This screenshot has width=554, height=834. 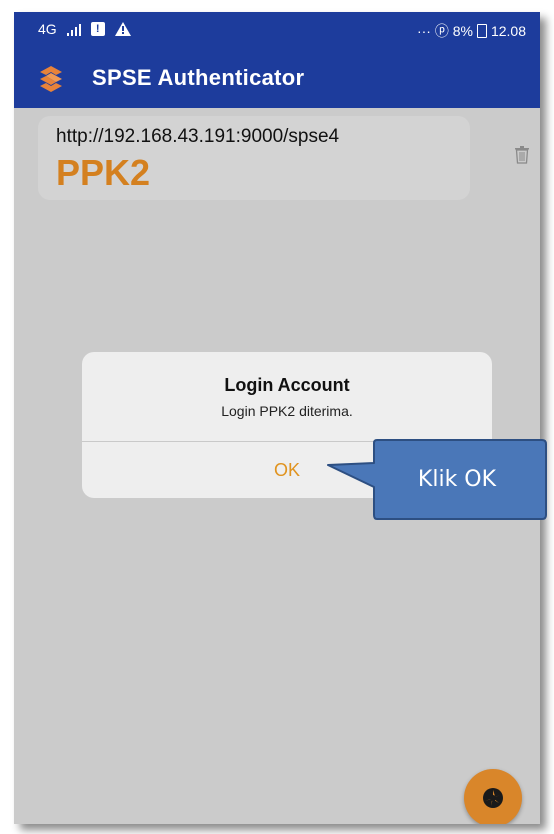 What do you see at coordinates (47, 29) in the screenshot?
I see `network-type: 4G` at bounding box center [47, 29].